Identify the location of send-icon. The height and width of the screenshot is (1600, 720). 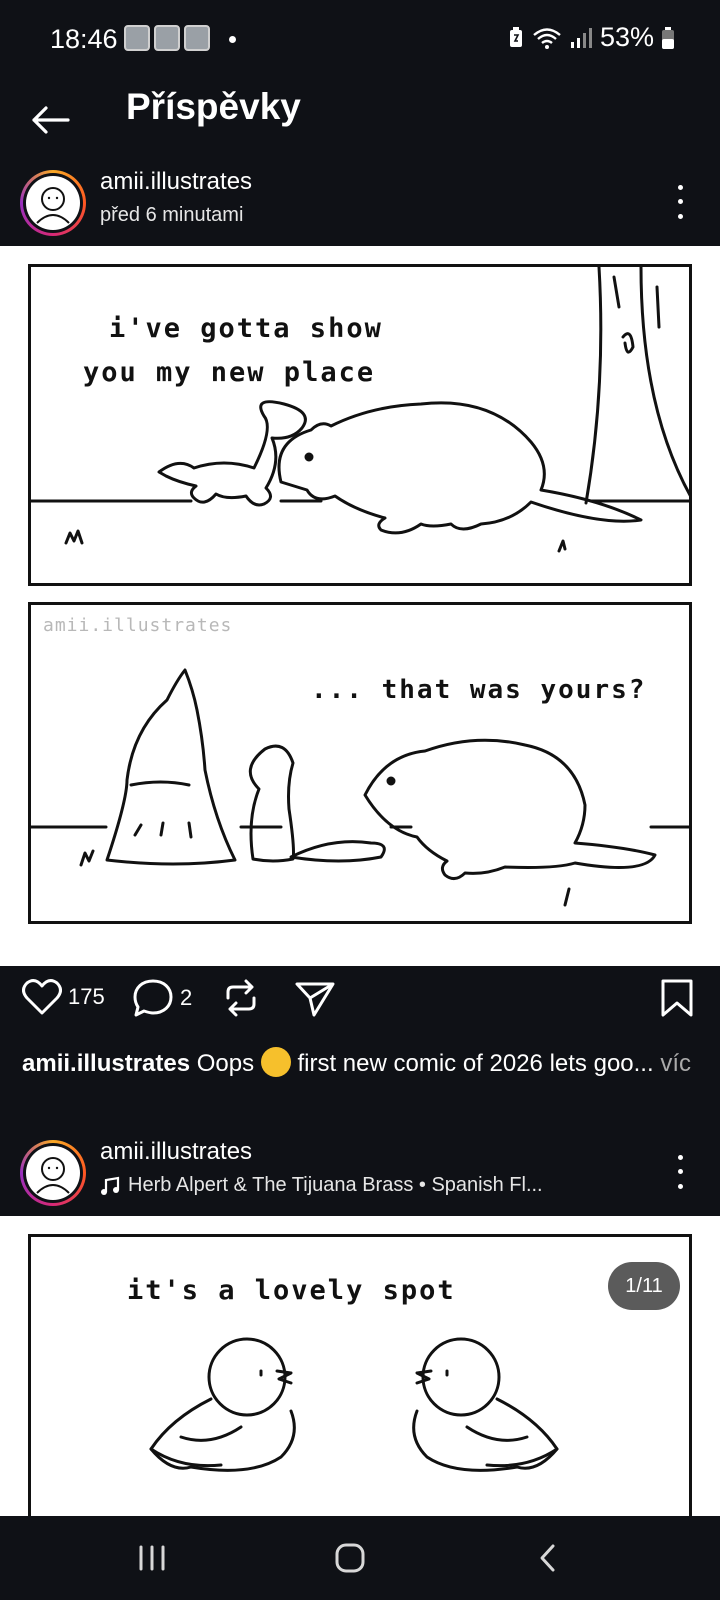
(315, 999).